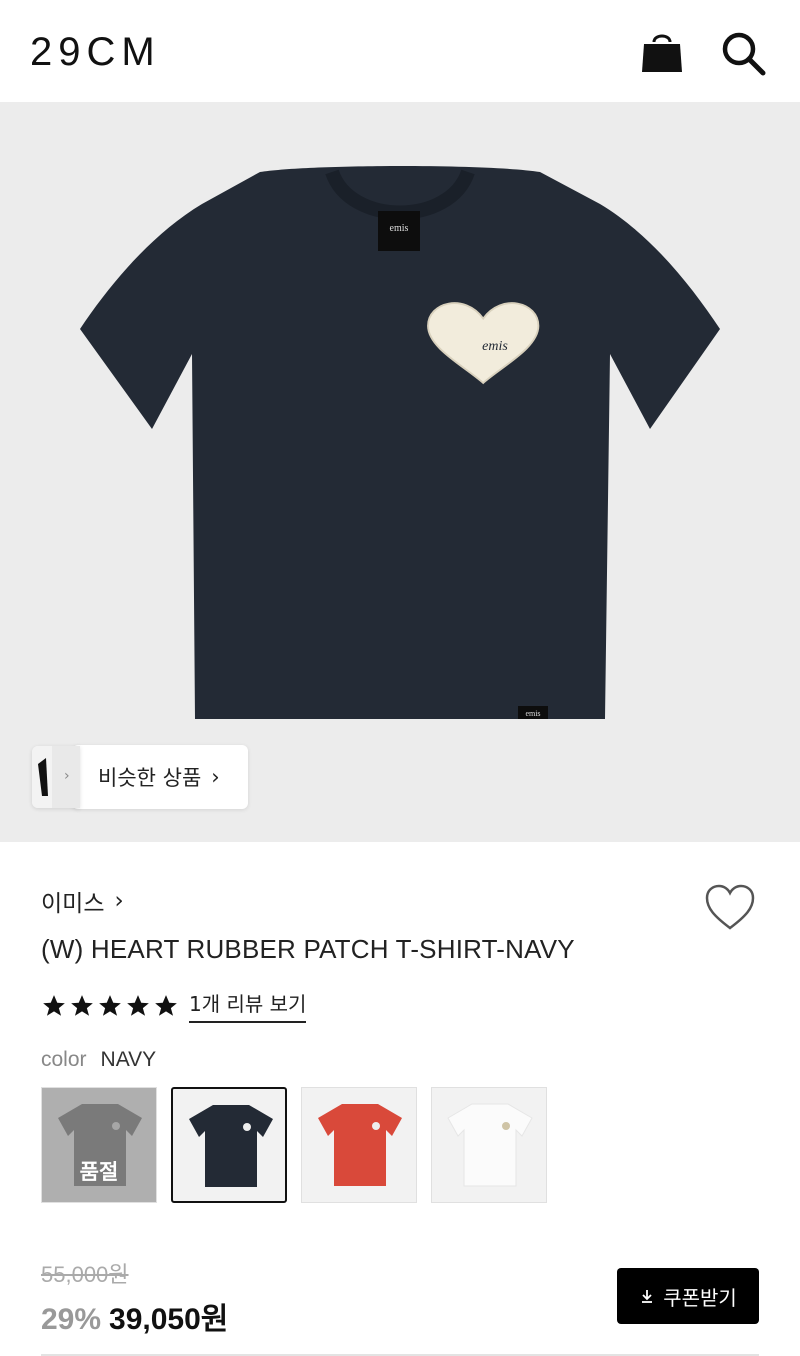 Image resolution: width=800 pixels, height=1356 pixels. Describe the element at coordinates (359, 1145) in the screenshot. I see `swatch-red` at that location.